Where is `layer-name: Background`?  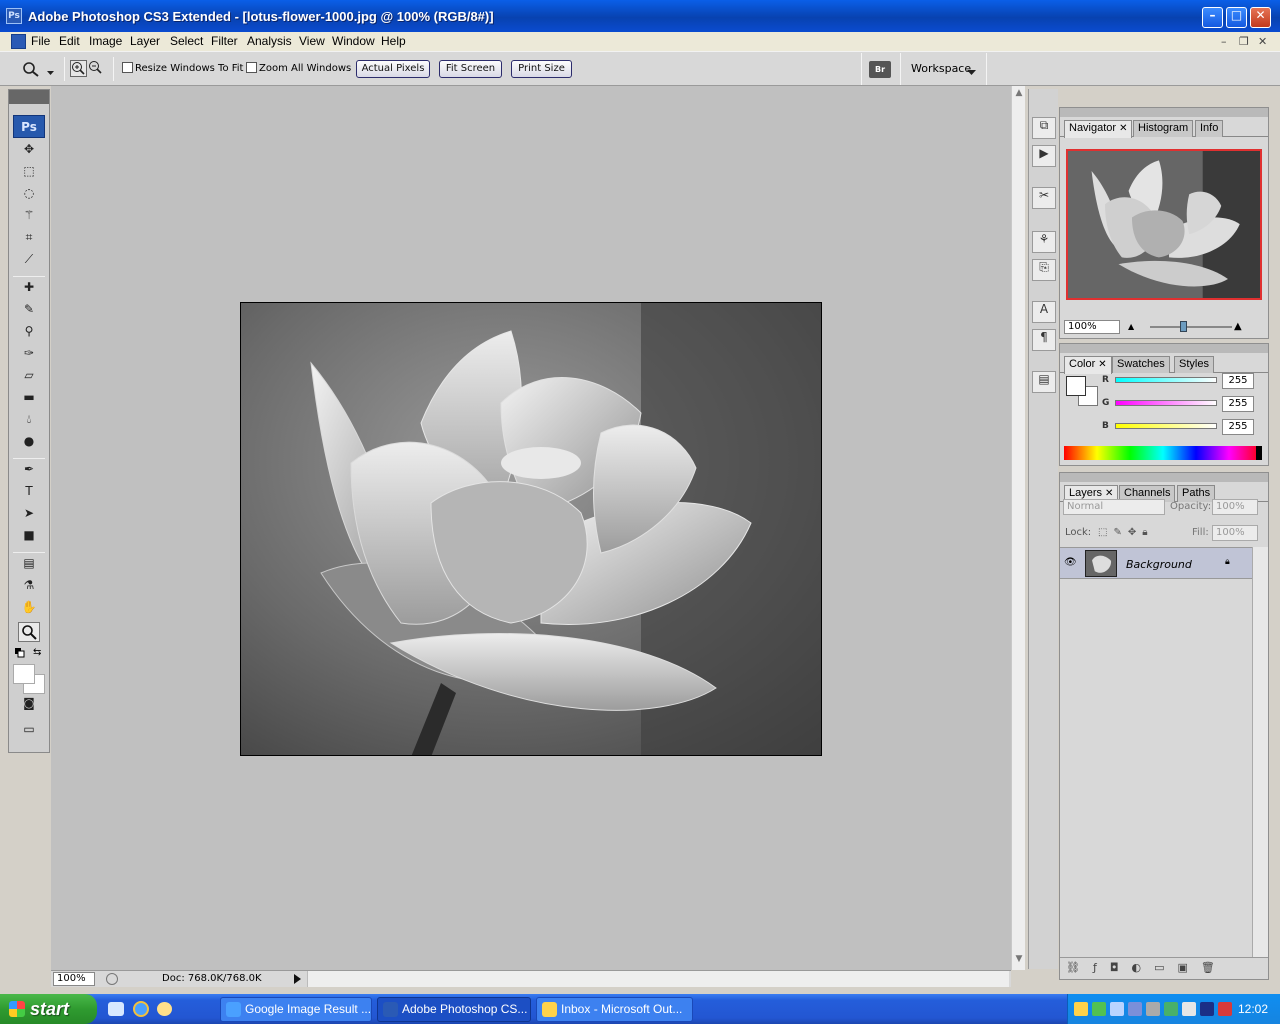 layer-name: Background is located at coordinates (1159, 564).